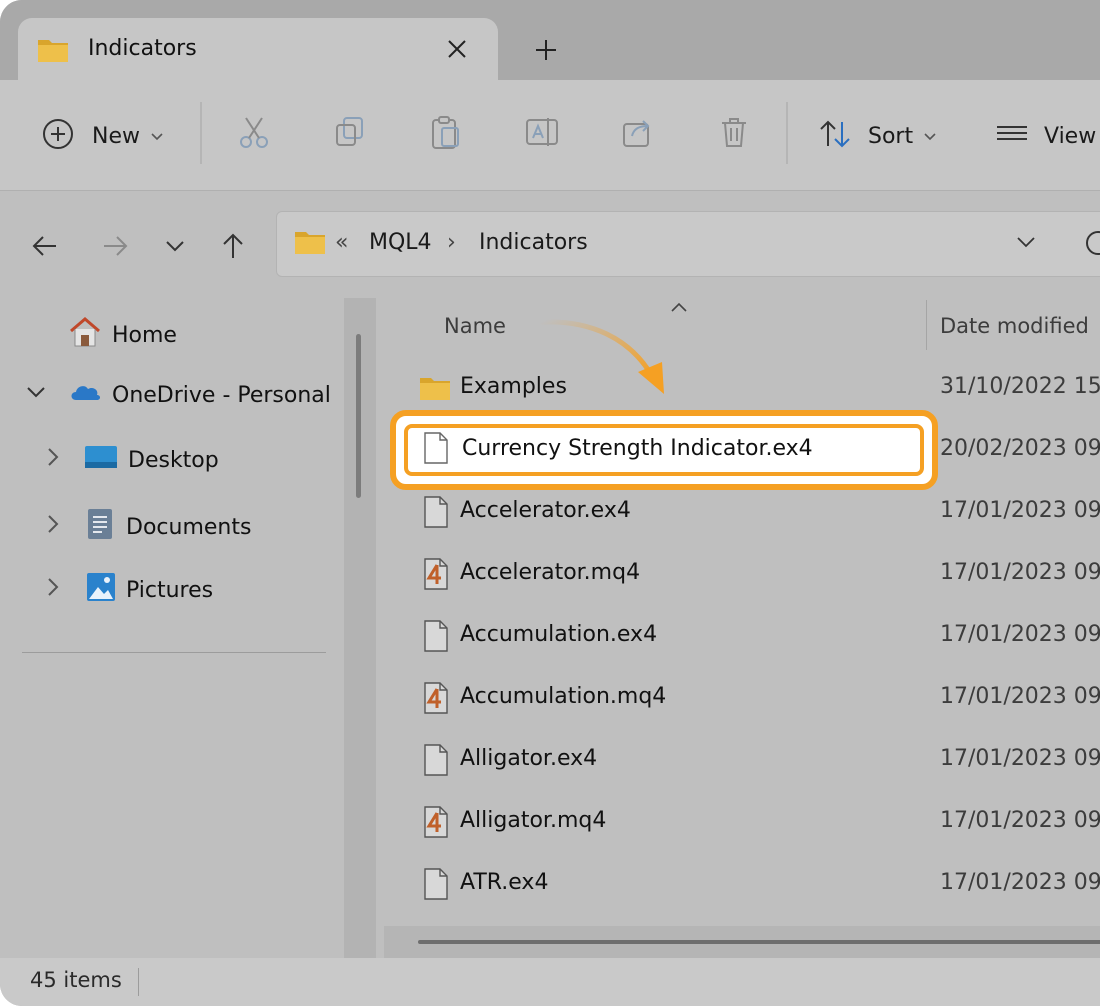  What do you see at coordinates (85, 335) in the screenshot?
I see `home-icon` at bounding box center [85, 335].